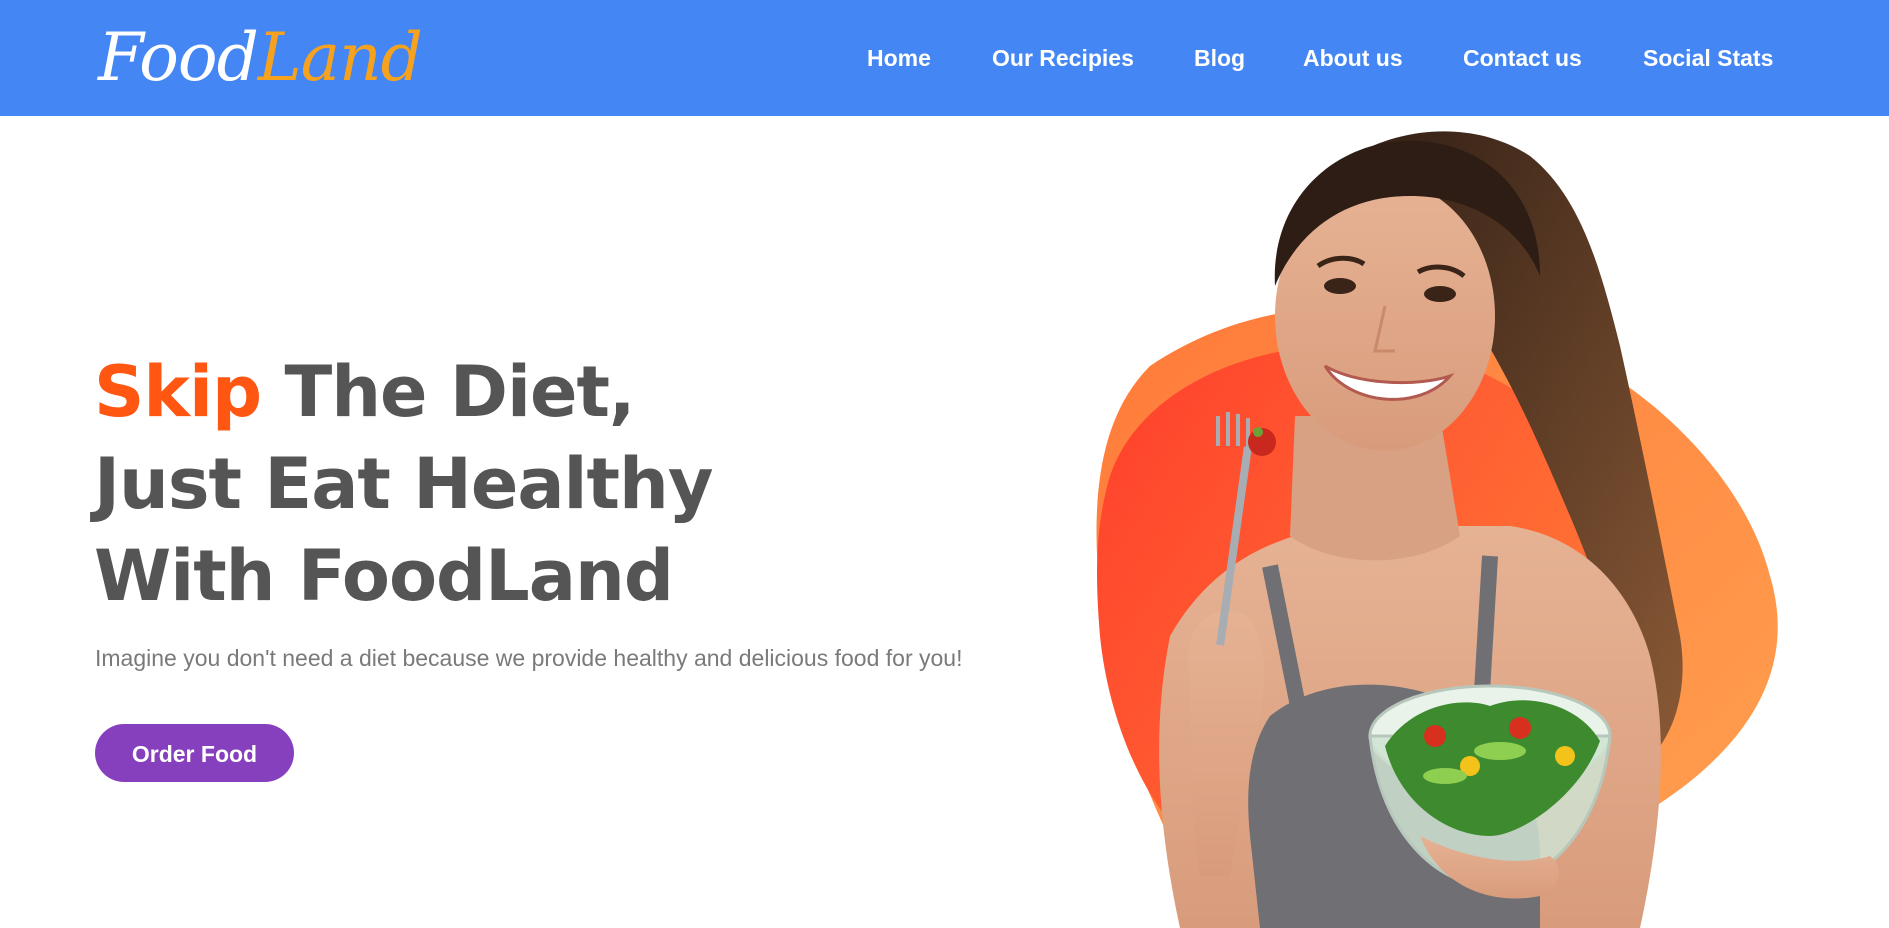 Image resolution: width=1889 pixels, height=928 pixels. I want to click on headline-line-1: Skip The Diet,, so click(403, 392).